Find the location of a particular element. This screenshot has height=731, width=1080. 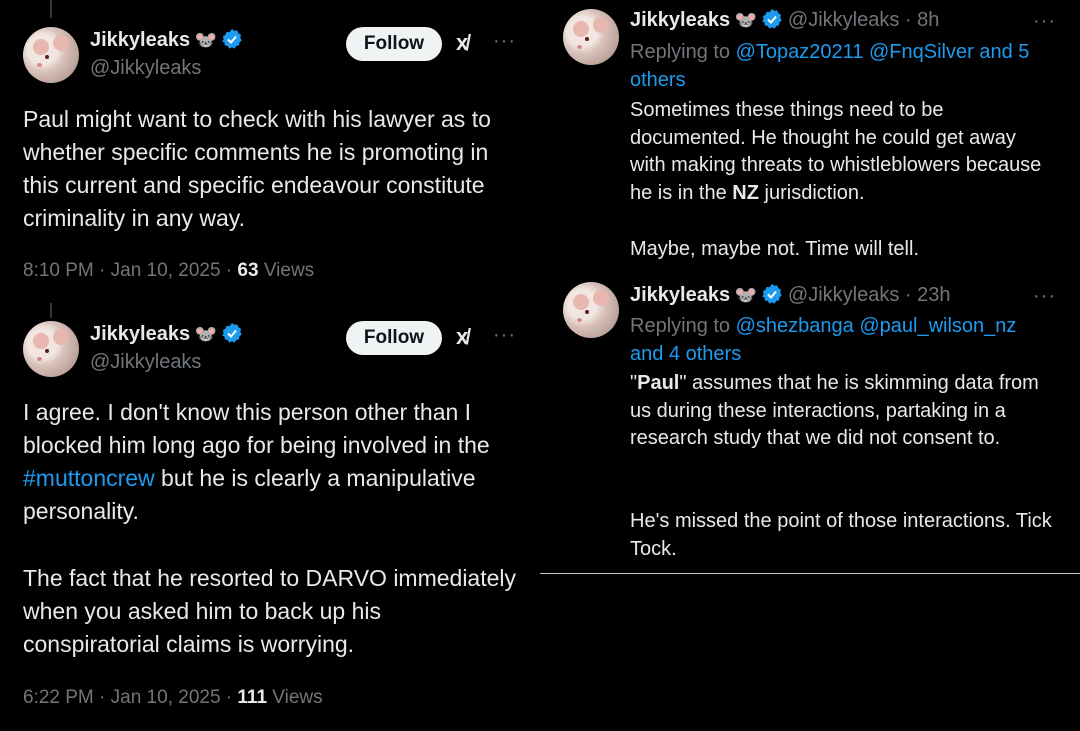

author-row: Jikkyleaks 🐭 @Jikkyleaks · 23h is located at coordinates (790, 295).